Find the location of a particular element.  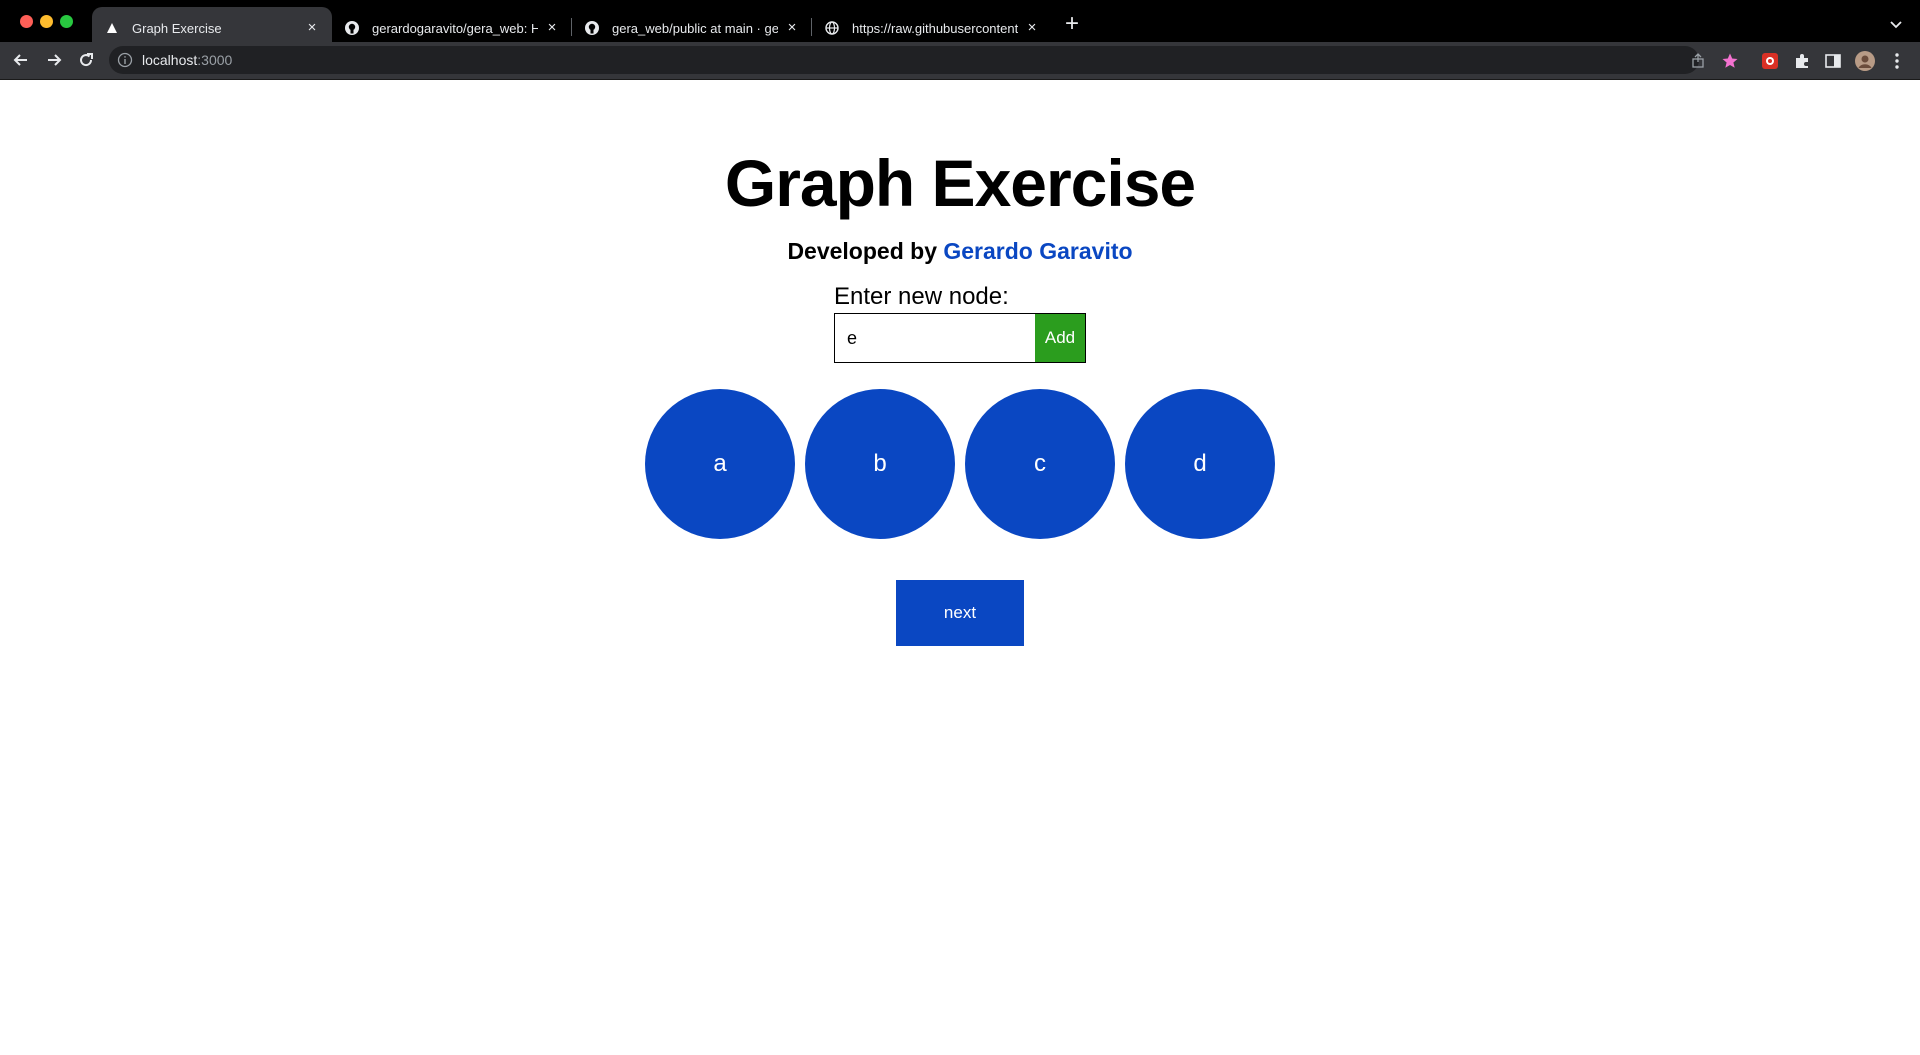

next-button: next is located at coordinates (960, 613).